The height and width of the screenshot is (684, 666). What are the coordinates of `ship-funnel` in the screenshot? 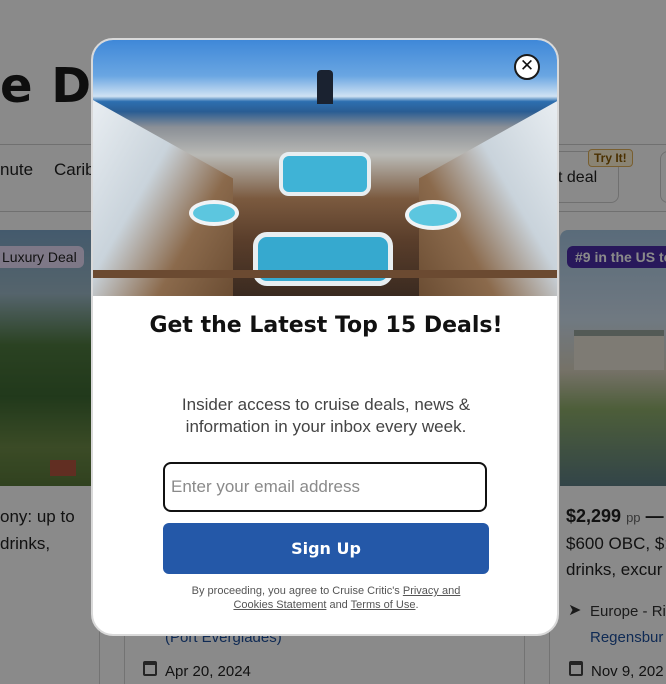 It's located at (325, 87).